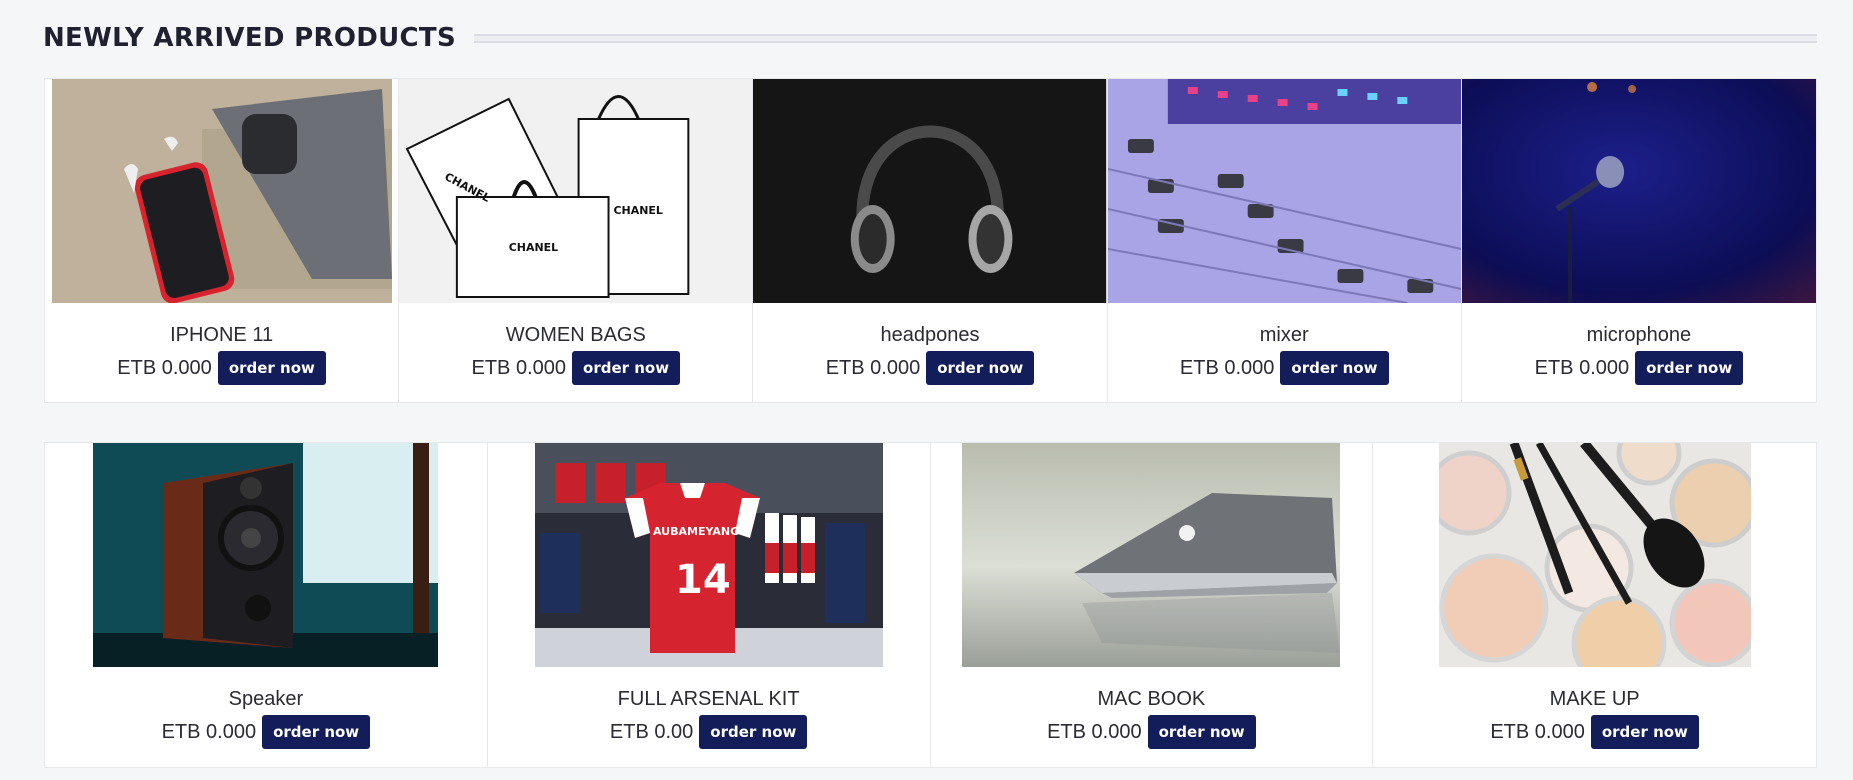  I want to click on product-card-mixer: mixer ETB 0.000 order now, so click(1284, 240).